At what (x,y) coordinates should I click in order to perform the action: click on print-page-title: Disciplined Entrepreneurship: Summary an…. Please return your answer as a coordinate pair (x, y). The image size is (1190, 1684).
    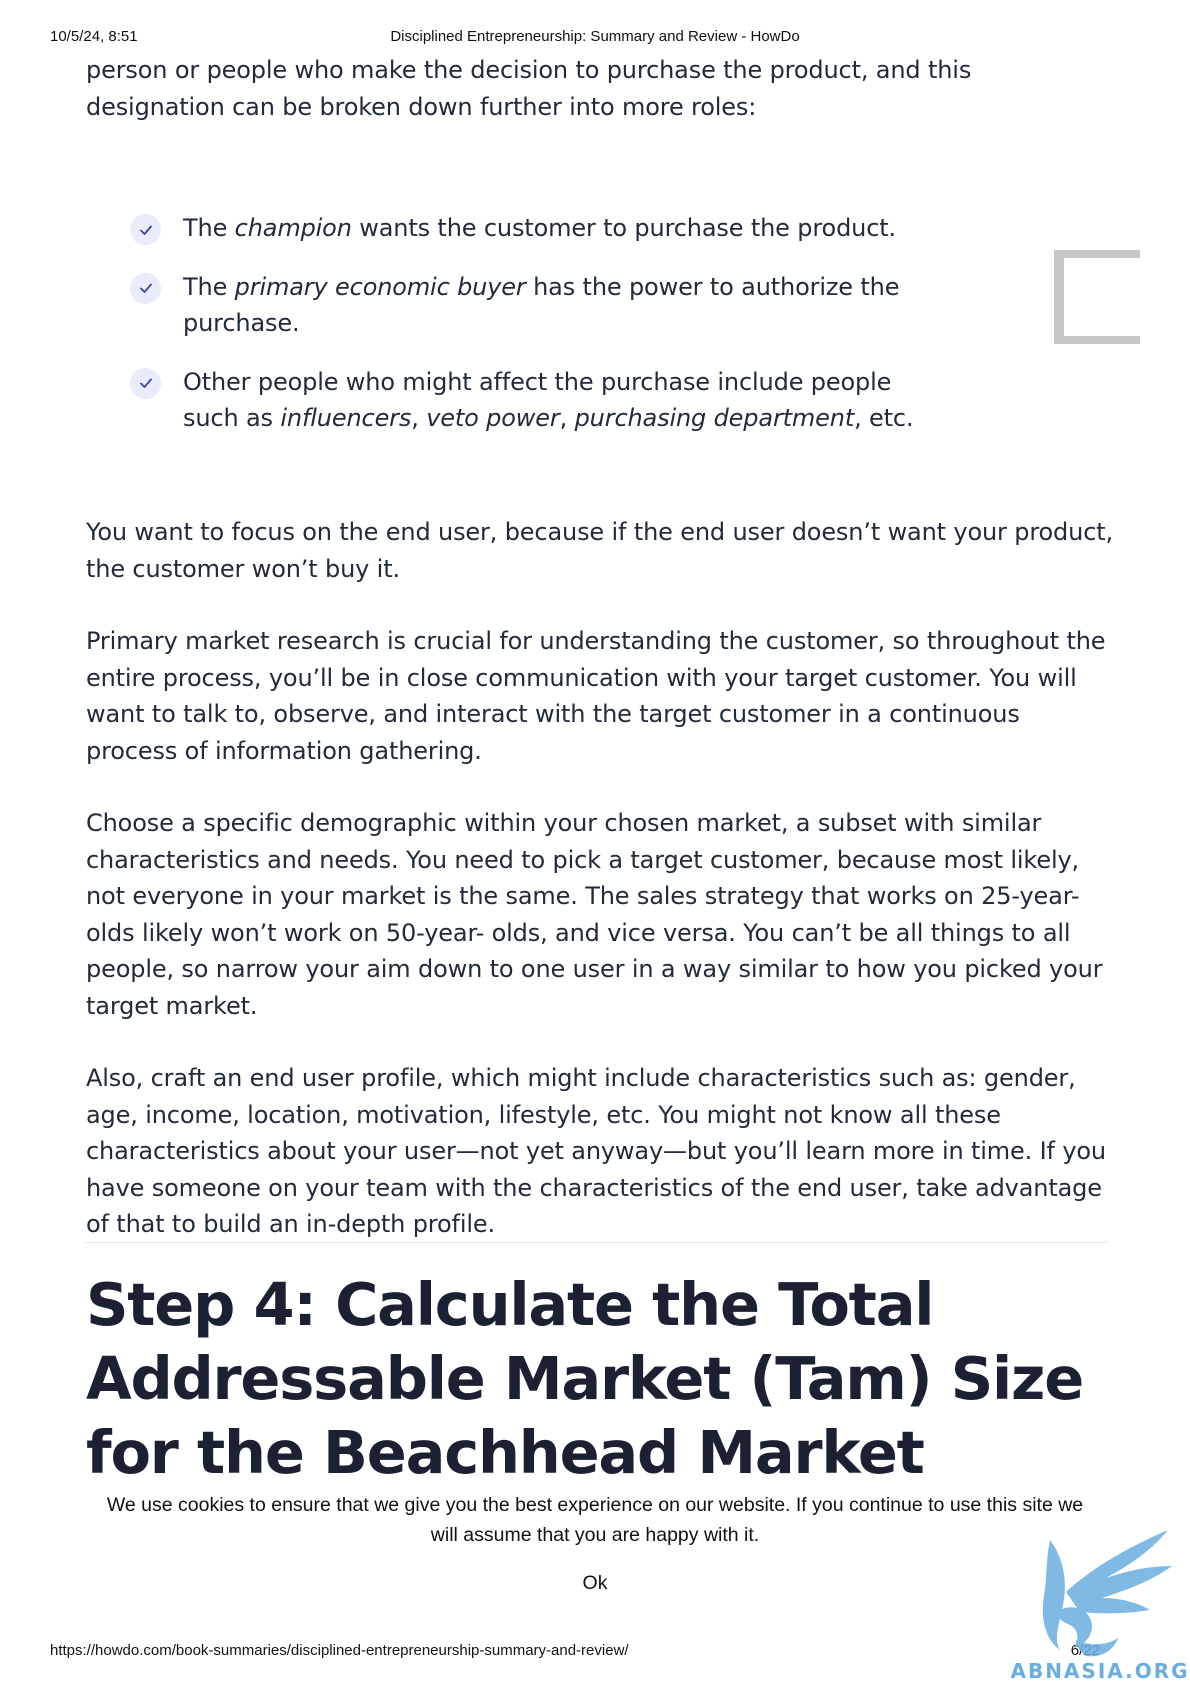
    Looking at the image, I should click on (595, 36).